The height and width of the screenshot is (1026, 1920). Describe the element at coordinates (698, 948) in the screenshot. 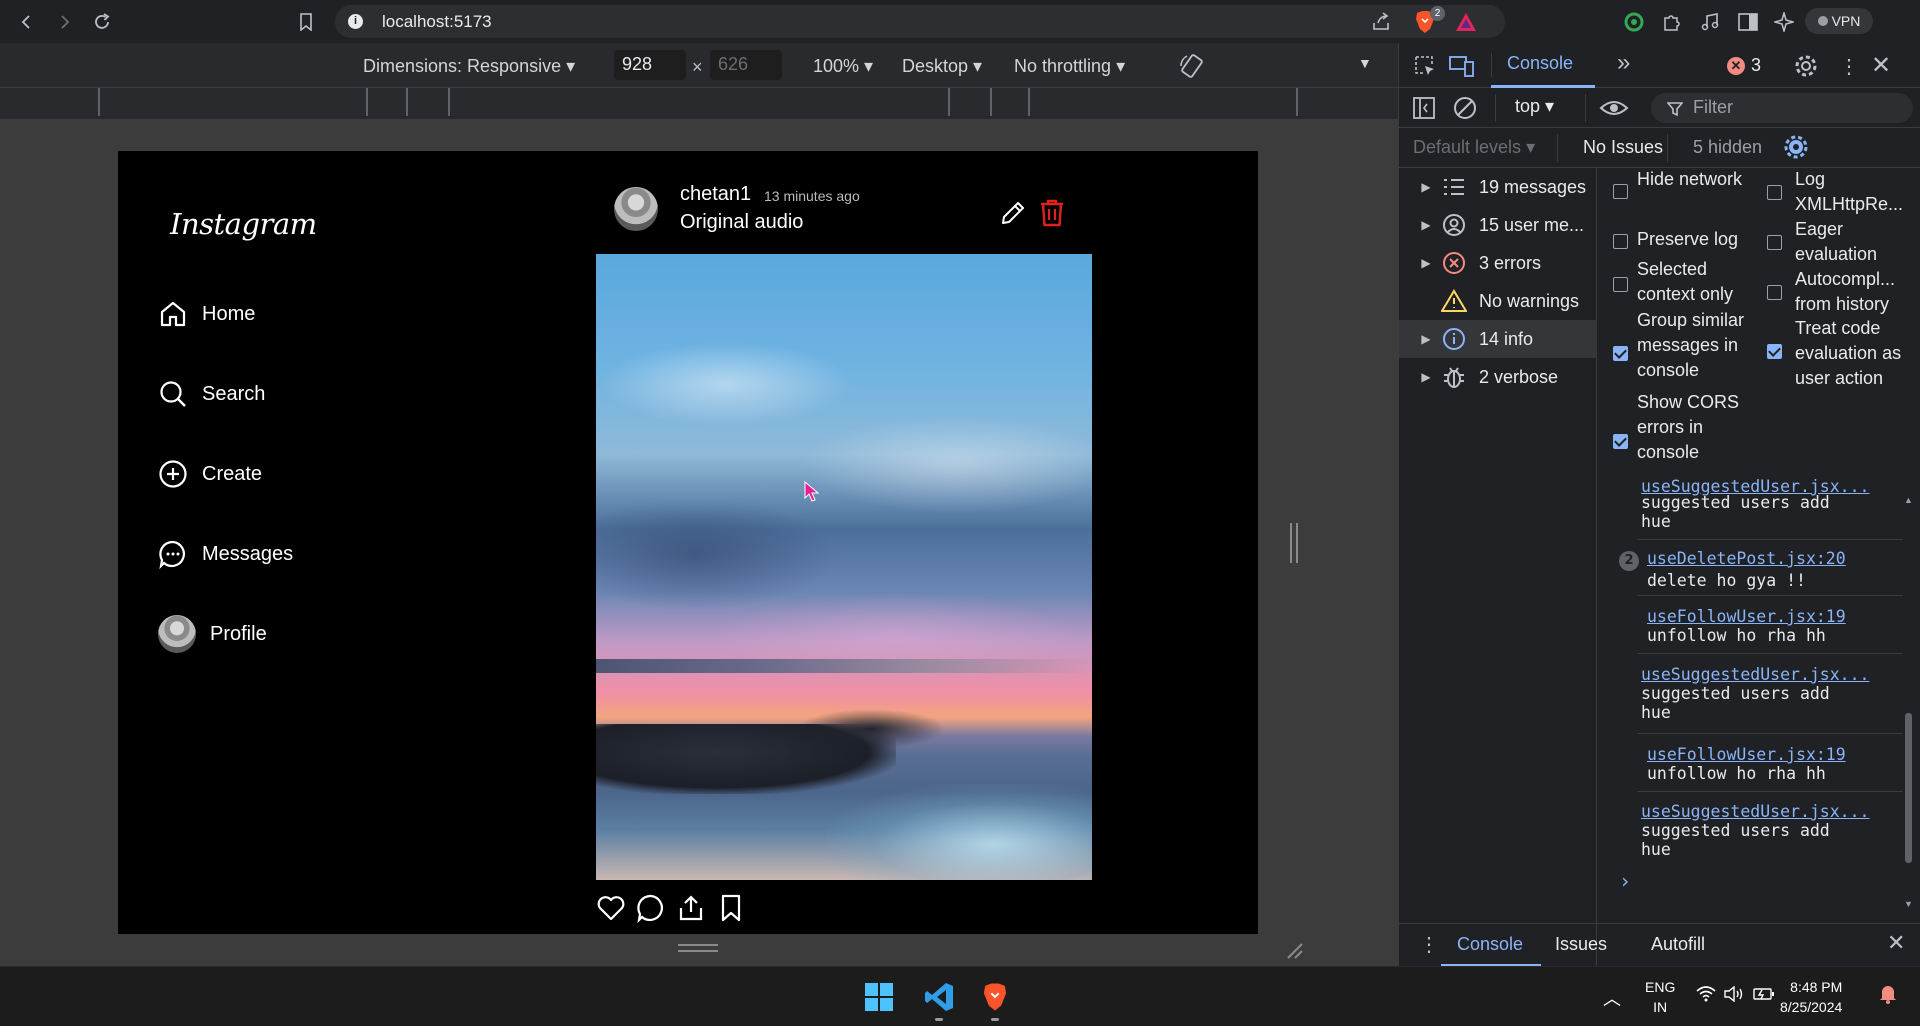

I see `resize-handle-bottom` at that location.